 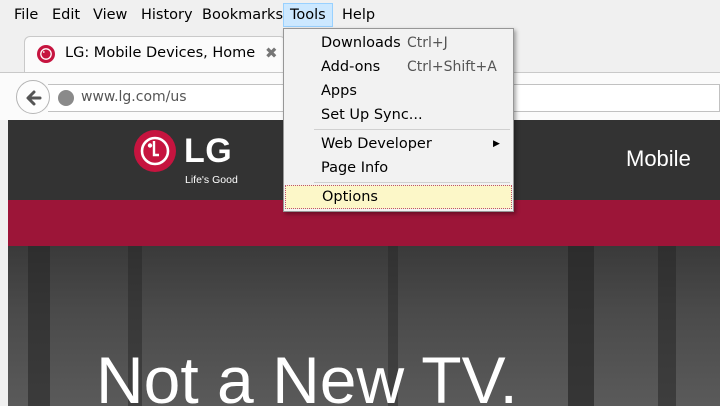 I want to click on menu-bookmarks: Bookmarks, so click(x=242, y=15).